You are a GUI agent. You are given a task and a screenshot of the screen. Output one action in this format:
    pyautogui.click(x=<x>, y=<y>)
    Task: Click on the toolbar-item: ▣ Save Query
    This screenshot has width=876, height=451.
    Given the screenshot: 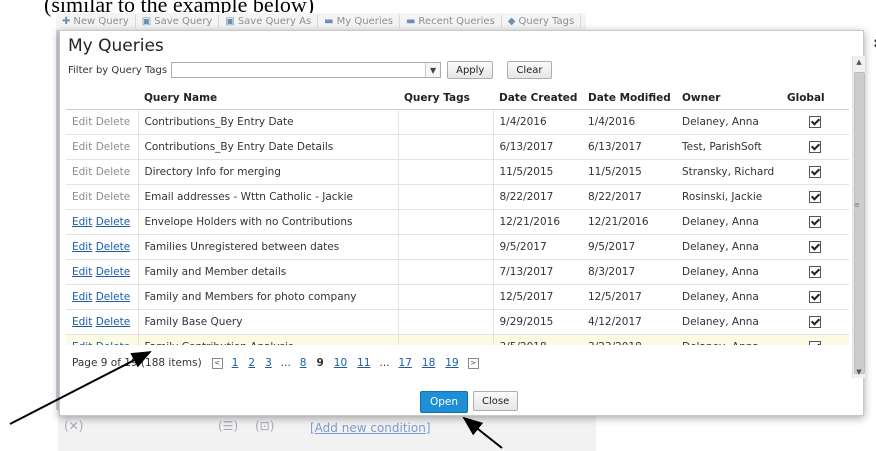 What is the action you would take?
    pyautogui.click(x=178, y=21)
    